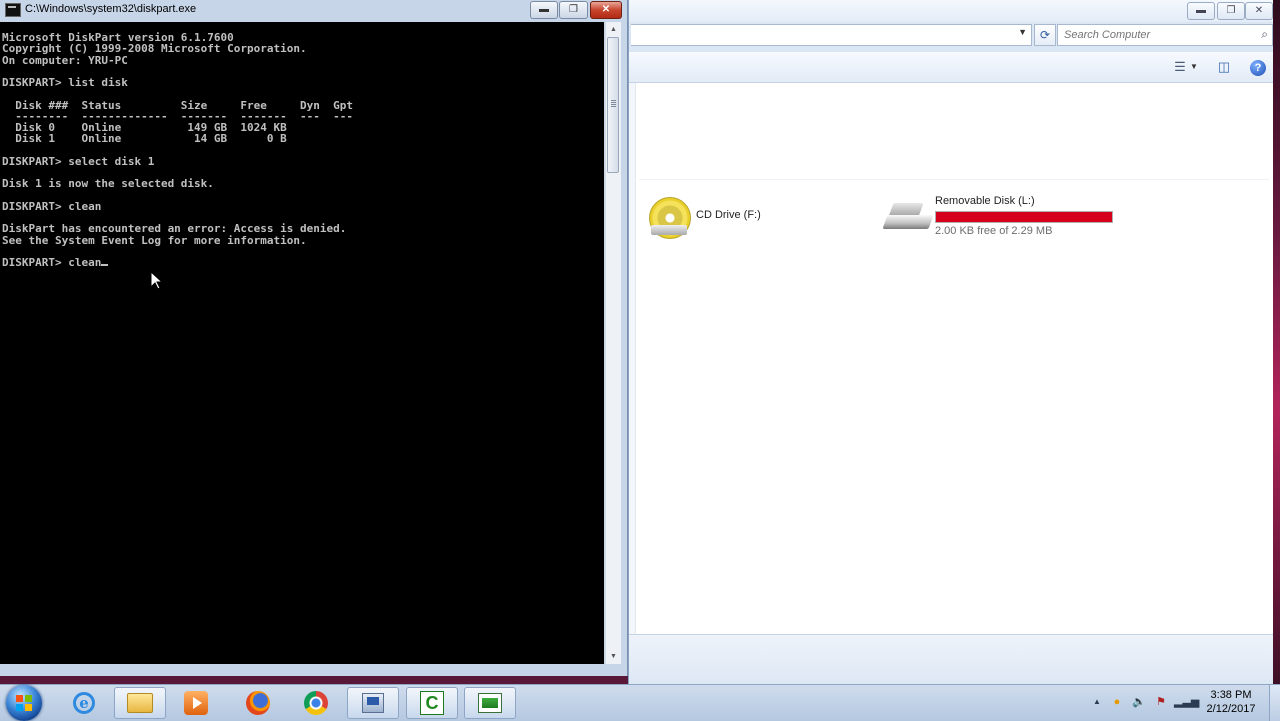  I want to click on refresh-icon: ⟳, so click(1045, 35).